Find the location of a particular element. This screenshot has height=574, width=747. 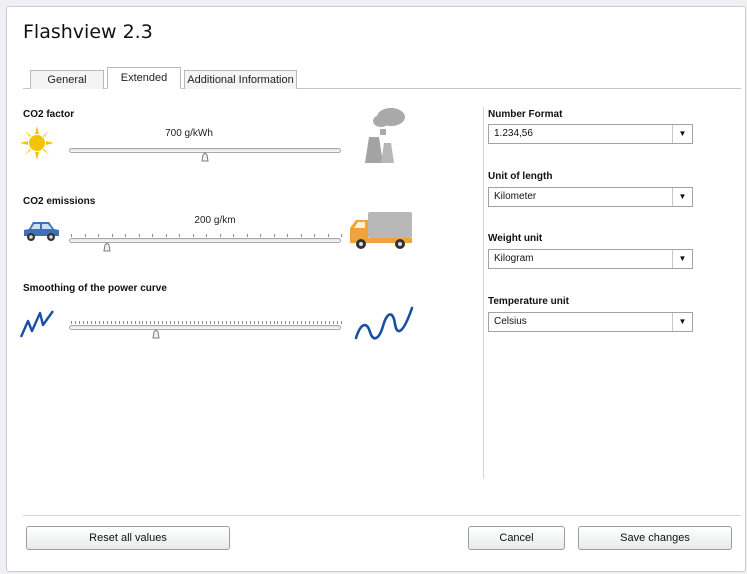

number-format-value: 1.234,56 is located at coordinates (513, 133).